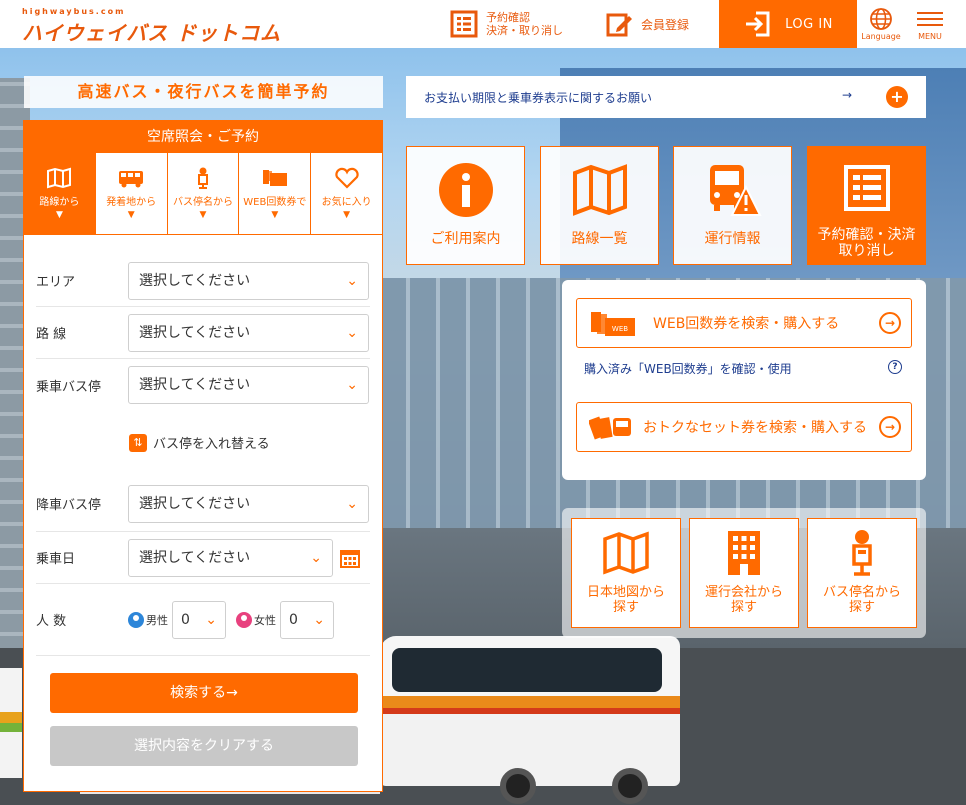 The height and width of the screenshot is (805, 966). What do you see at coordinates (524, 30) in the screenshot?
I see `reserve-line2: 決済・取り消し` at bounding box center [524, 30].